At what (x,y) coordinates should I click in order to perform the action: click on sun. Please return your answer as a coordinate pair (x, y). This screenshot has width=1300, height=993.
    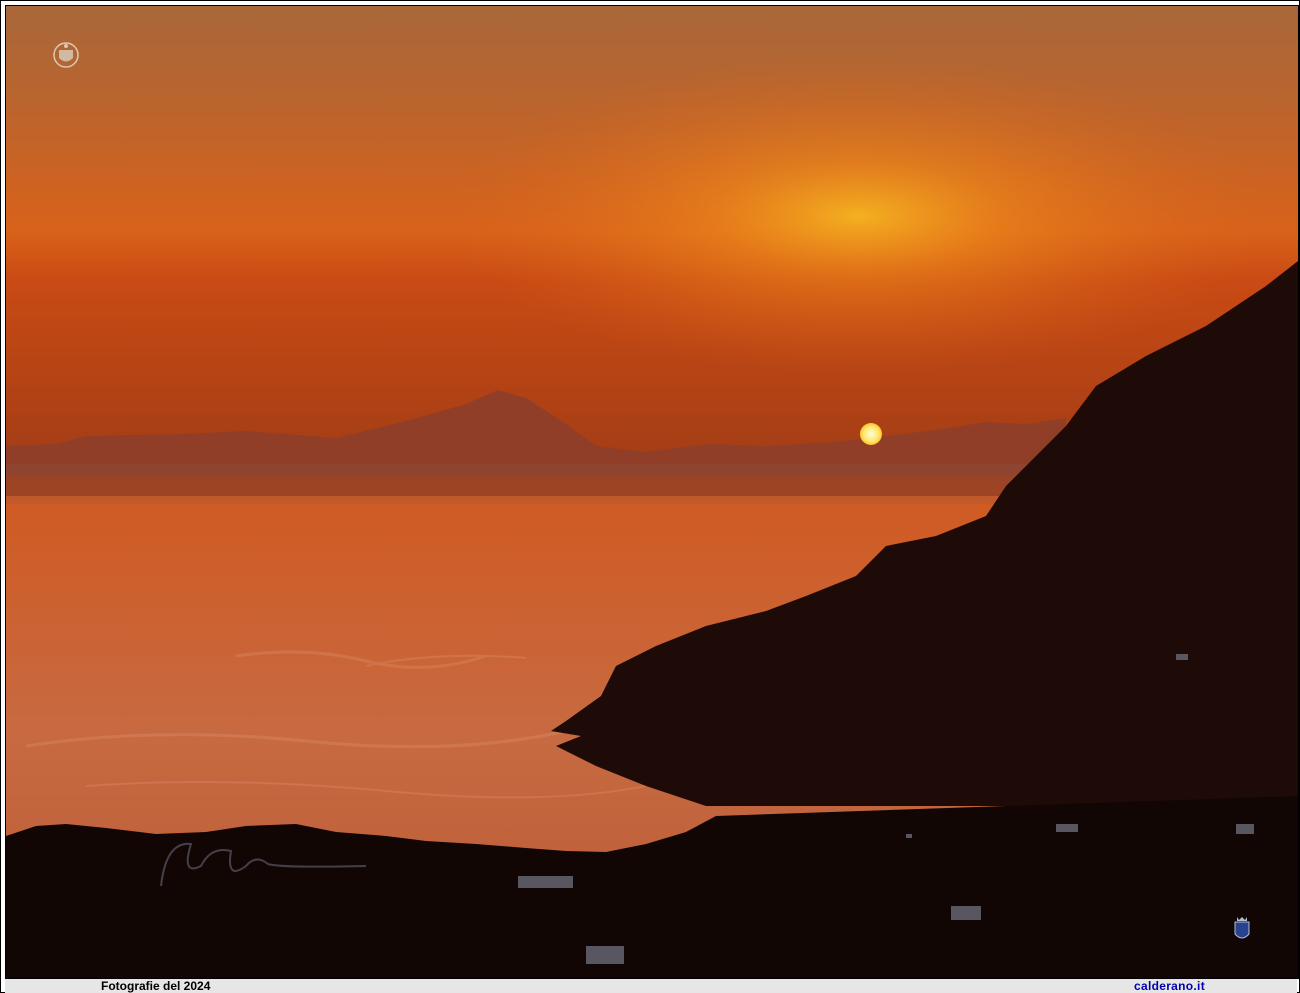
    Looking at the image, I should click on (871, 434).